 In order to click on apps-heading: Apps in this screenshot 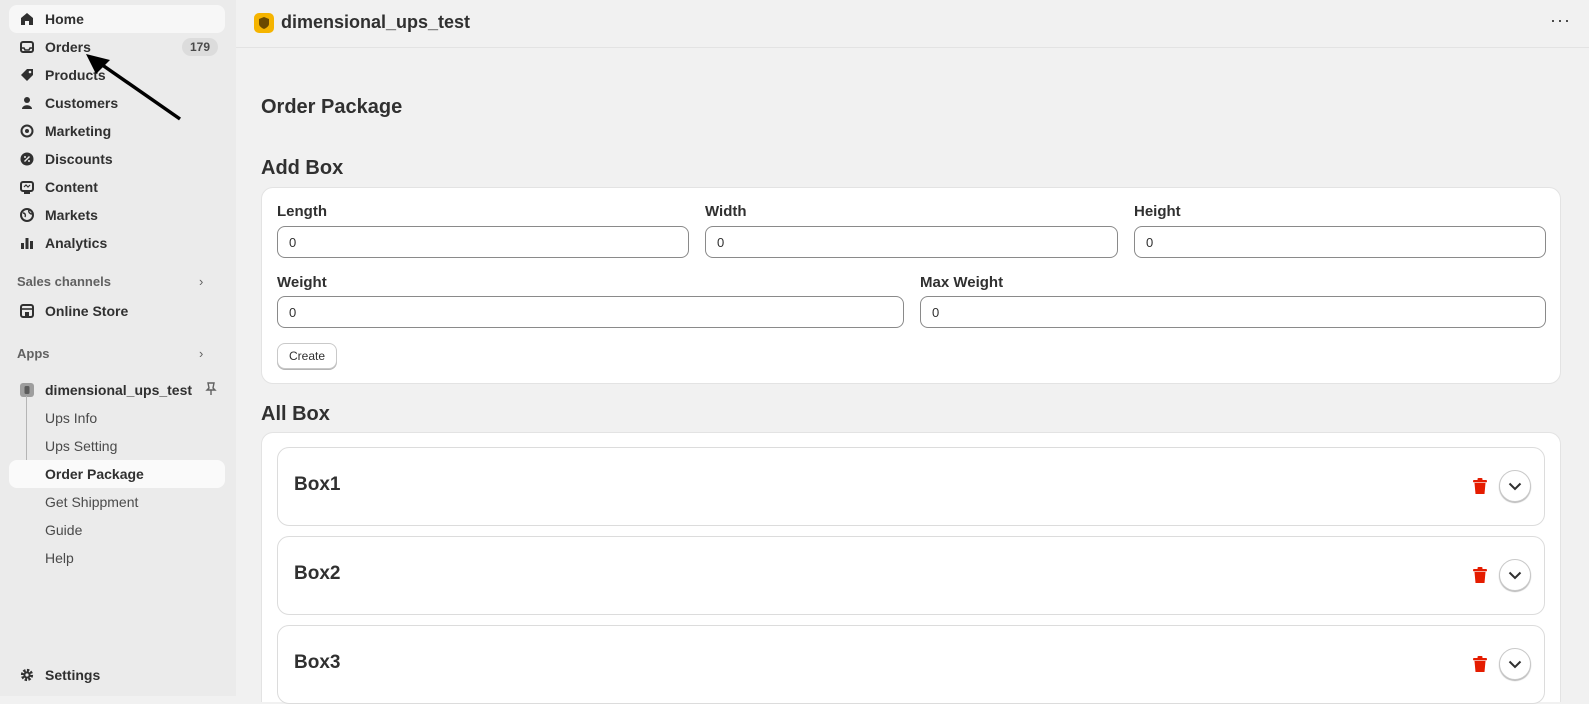, I will do `click(33, 353)`.